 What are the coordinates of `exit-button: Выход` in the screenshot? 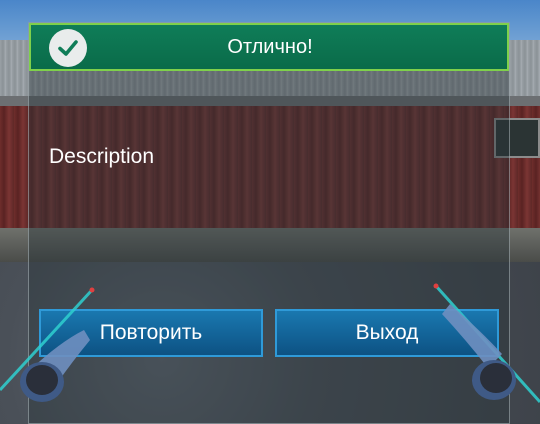 It's located at (387, 333).